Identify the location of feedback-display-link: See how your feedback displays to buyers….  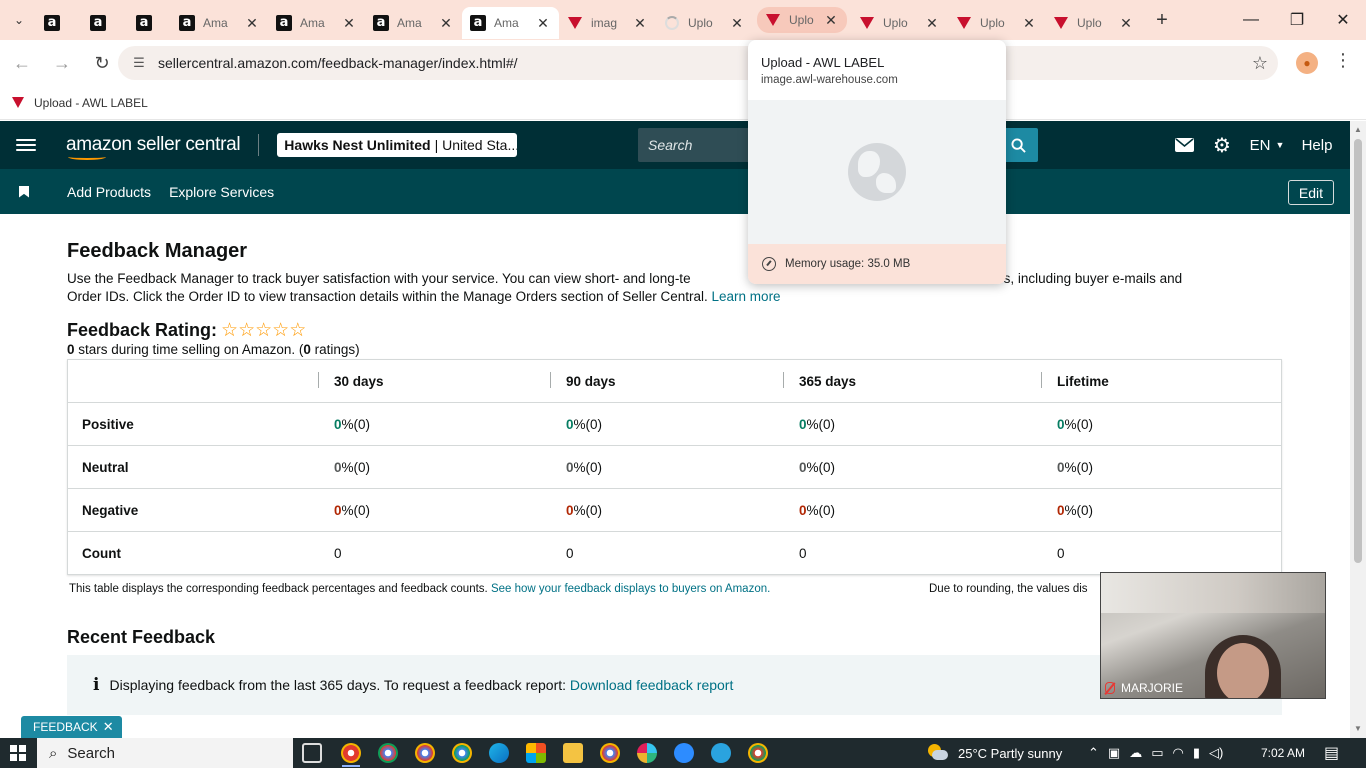
(630, 589).